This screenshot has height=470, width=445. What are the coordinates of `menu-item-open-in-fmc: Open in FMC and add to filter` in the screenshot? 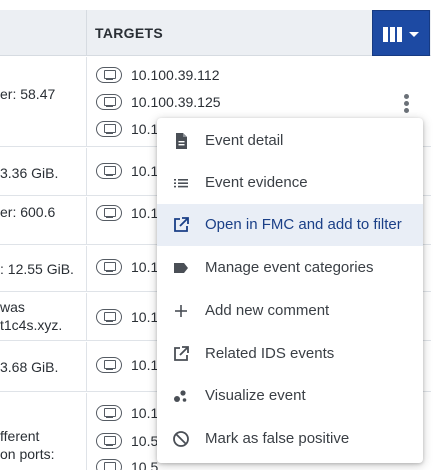 It's located at (290, 225).